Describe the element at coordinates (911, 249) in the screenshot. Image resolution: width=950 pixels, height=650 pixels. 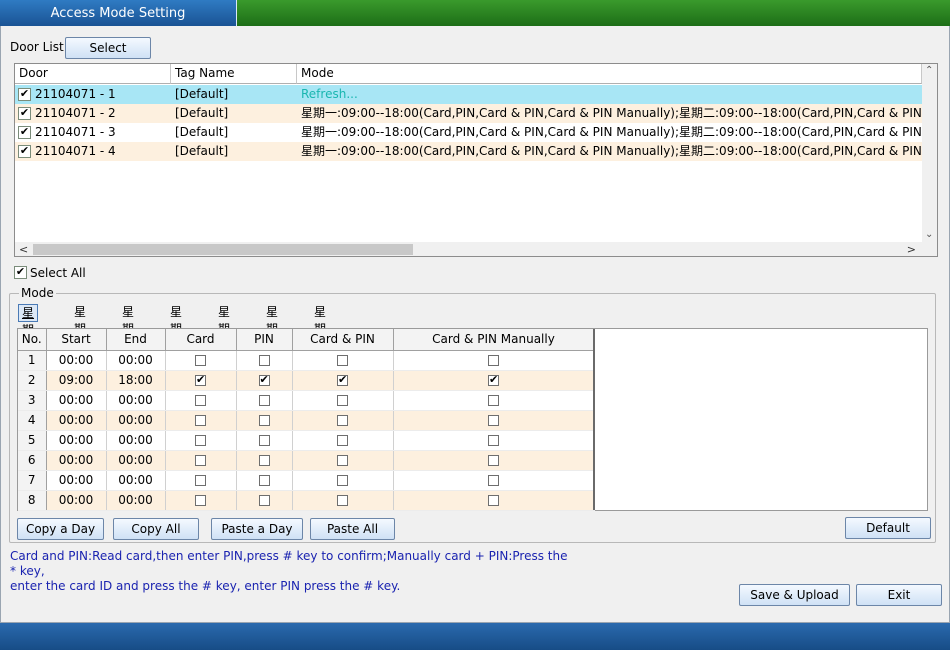
I see `chevron-right-icon: >` at that location.